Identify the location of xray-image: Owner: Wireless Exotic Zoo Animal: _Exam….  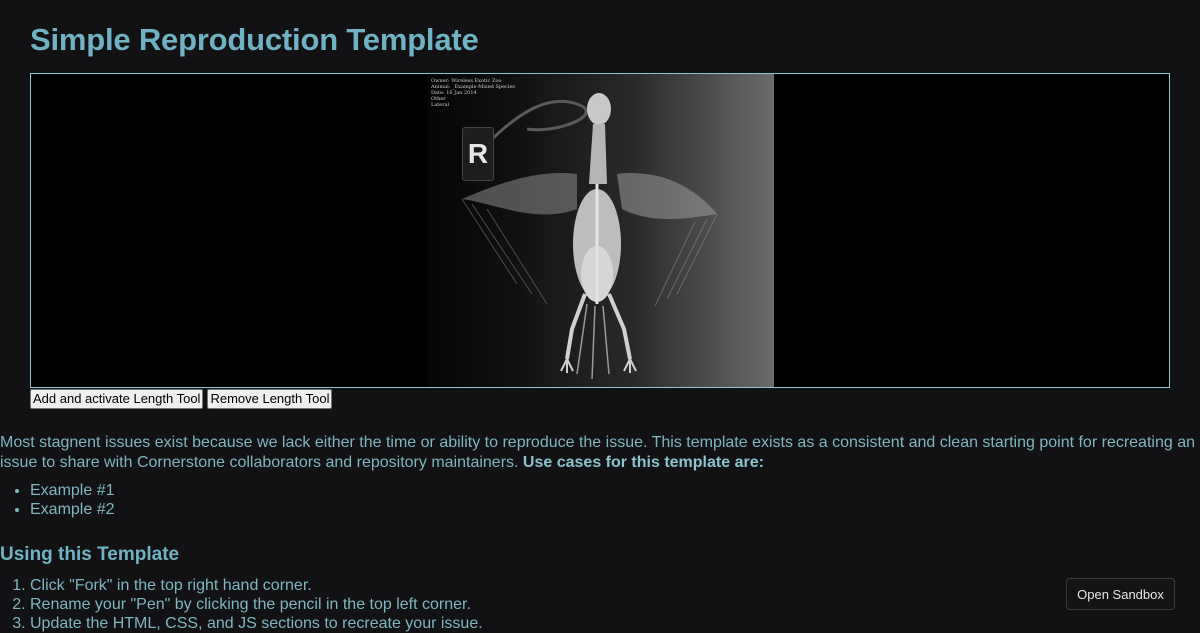
(600, 230).